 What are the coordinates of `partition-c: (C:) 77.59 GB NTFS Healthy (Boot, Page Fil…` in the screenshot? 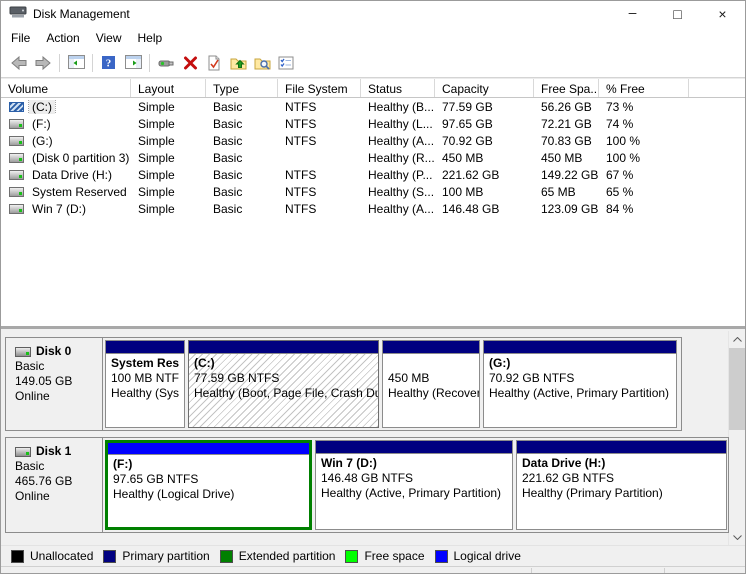 It's located at (283, 384).